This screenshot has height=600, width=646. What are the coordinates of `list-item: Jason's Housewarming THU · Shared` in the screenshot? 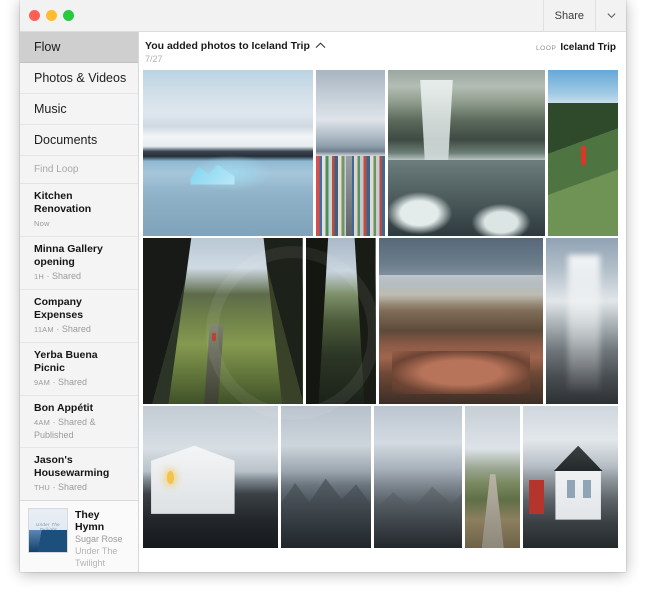 It's located at (79, 474).